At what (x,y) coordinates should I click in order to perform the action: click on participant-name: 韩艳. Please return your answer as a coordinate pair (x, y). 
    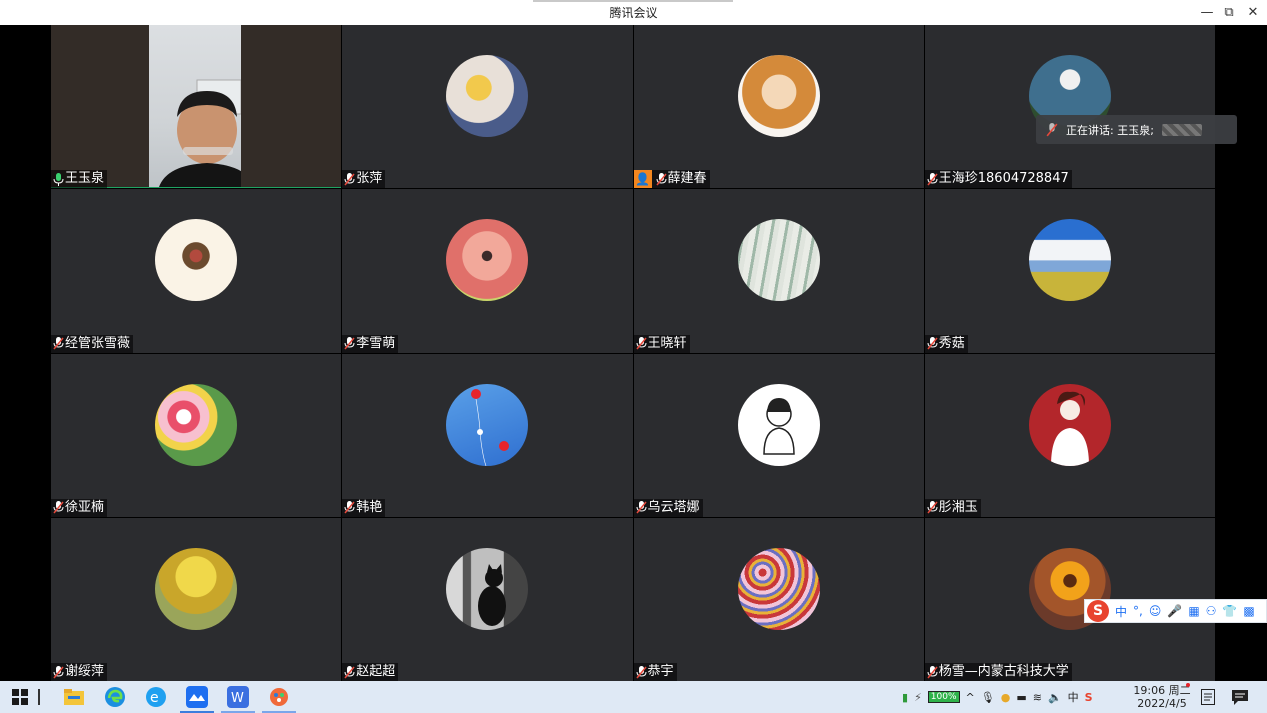
    Looking at the image, I should click on (364, 507).